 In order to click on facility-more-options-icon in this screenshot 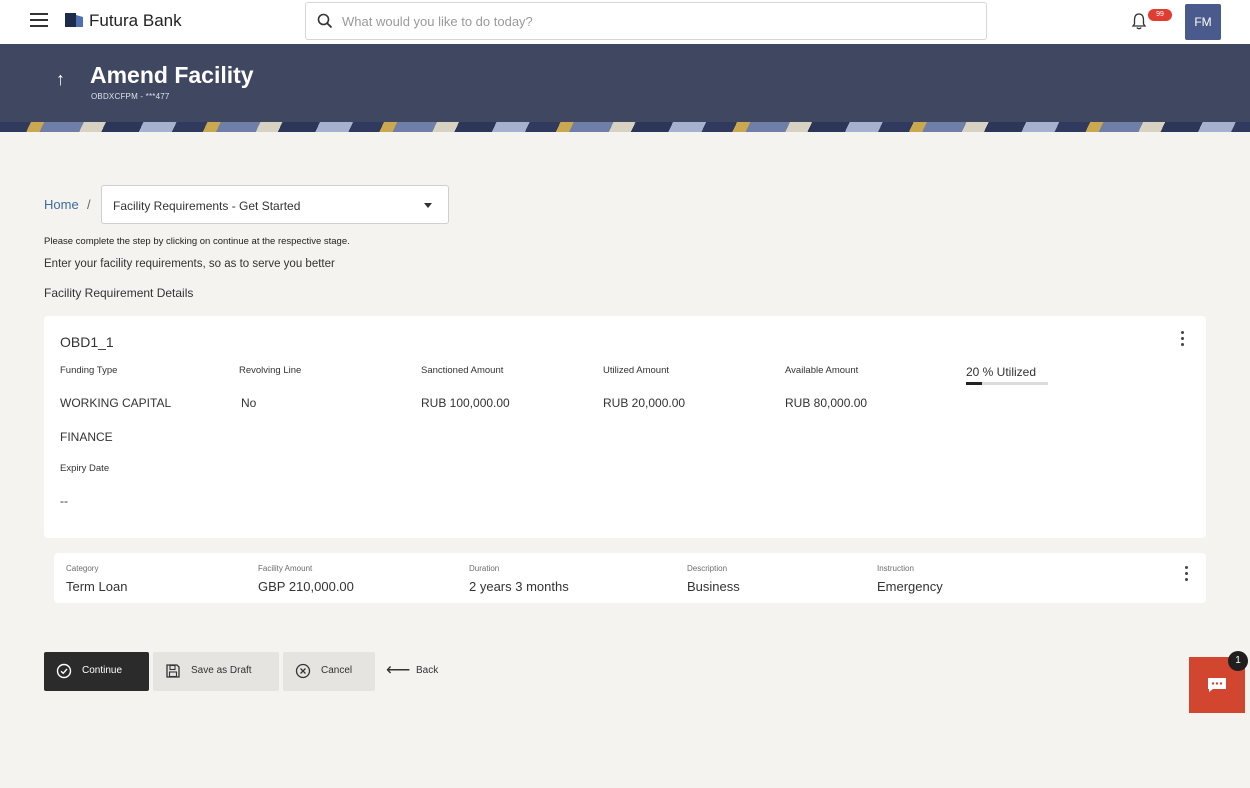, I will do `click(1182, 340)`.